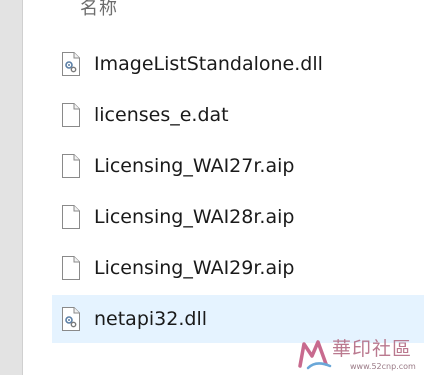  I want to click on watermark: 華印社區 www.52cnp.com, so click(360, 354).